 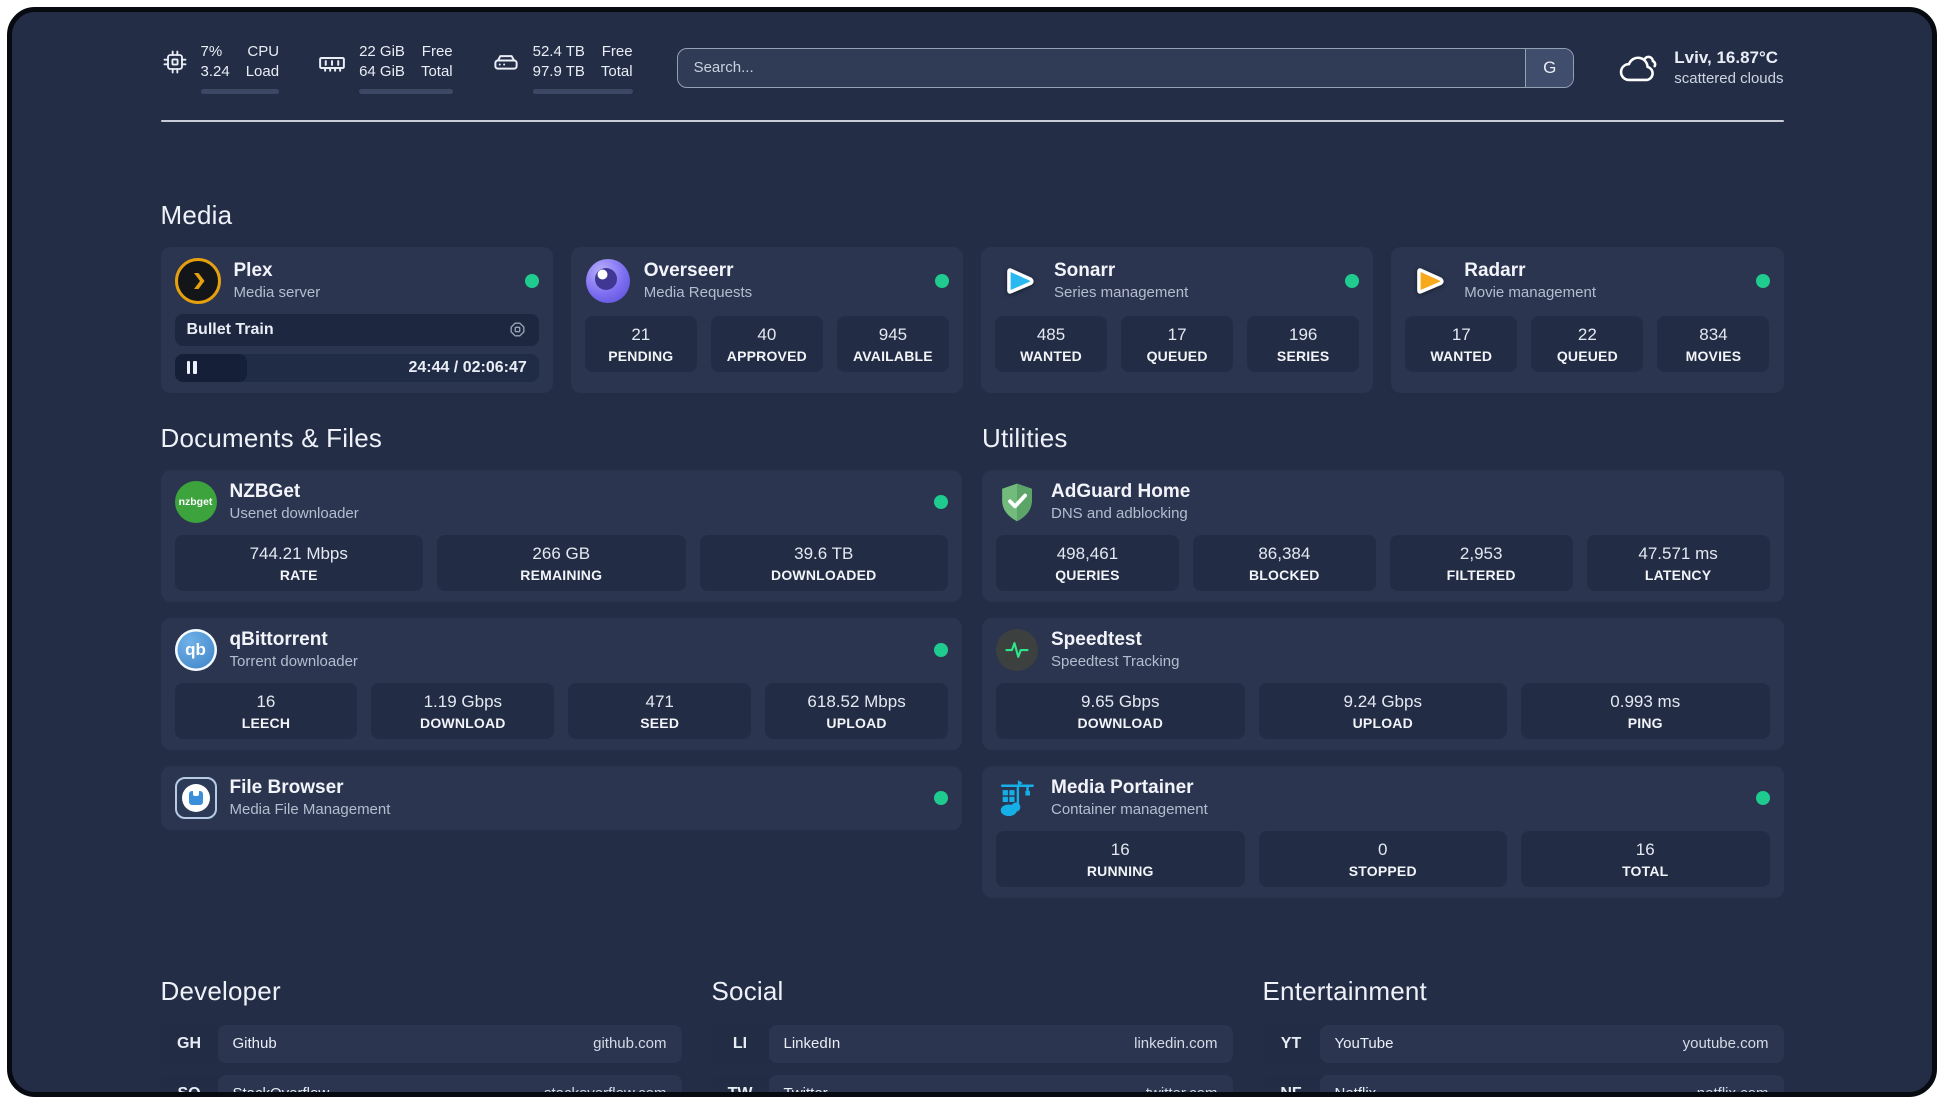 What do you see at coordinates (1129, 809) in the screenshot?
I see `app-desc: Container management` at bounding box center [1129, 809].